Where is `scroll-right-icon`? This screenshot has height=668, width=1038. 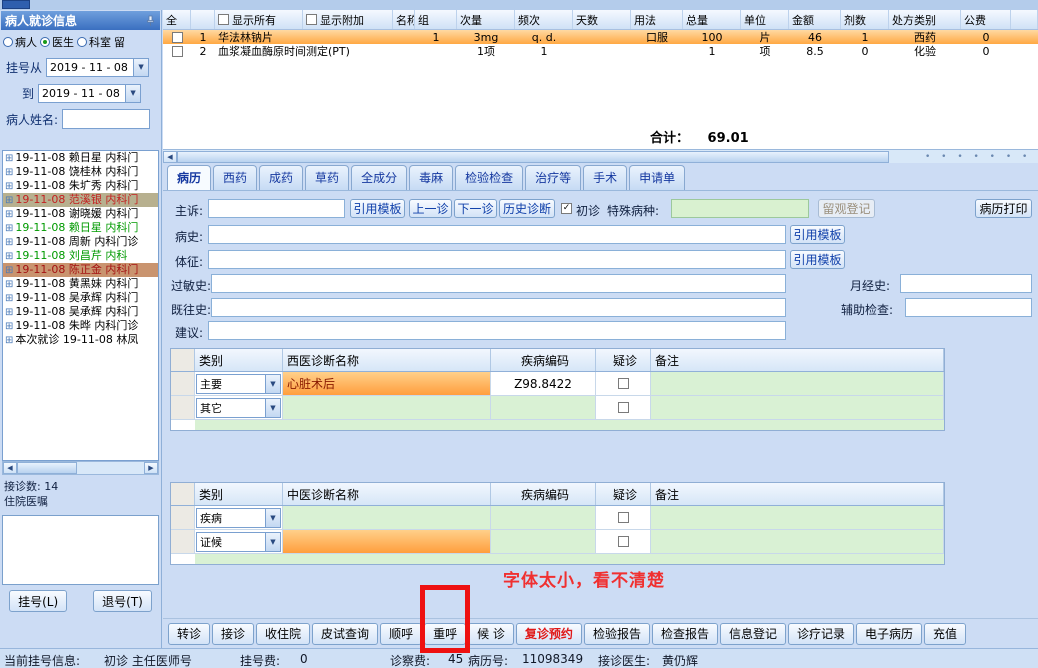 scroll-right-icon is located at coordinates (151, 468).